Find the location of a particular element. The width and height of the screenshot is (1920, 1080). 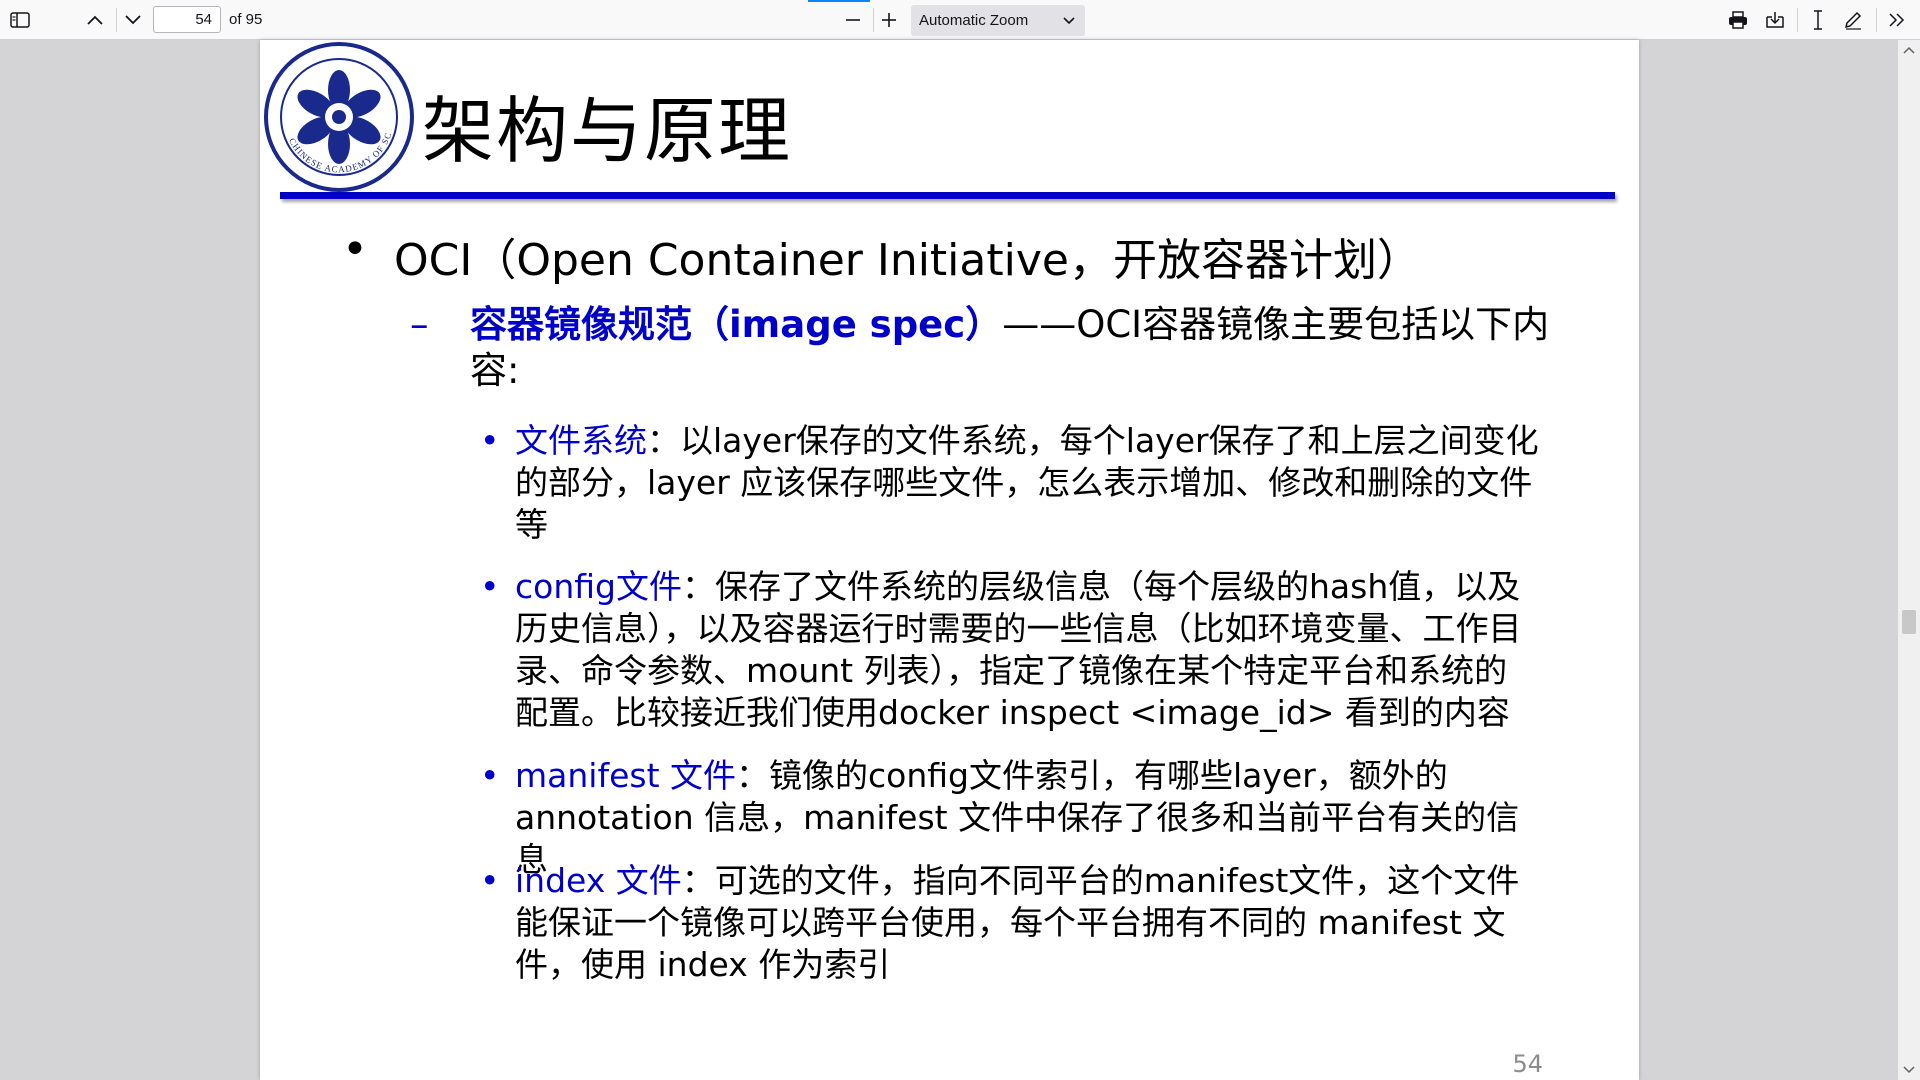

draw-icon is located at coordinates (1853, 20).